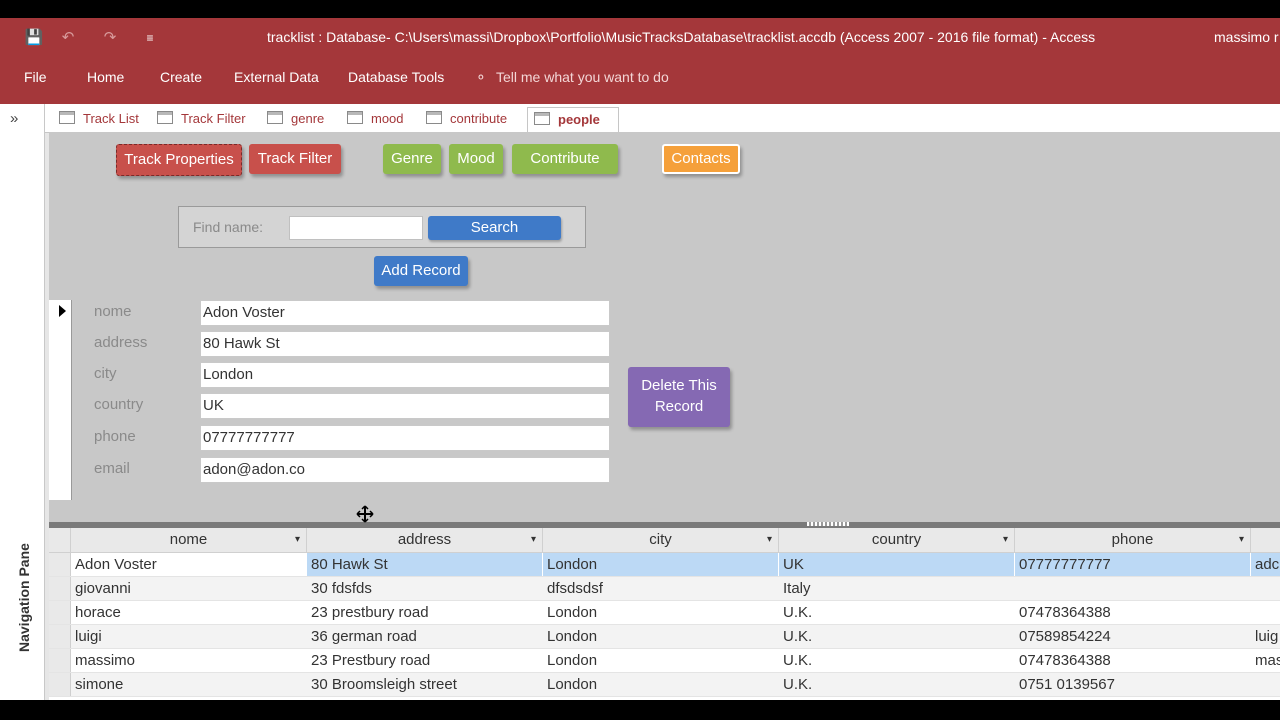  What do you see at coordinates (479, 118) in the screenshot?
I see `doc-tab-label: contribute` at bounding box center [479, 118].